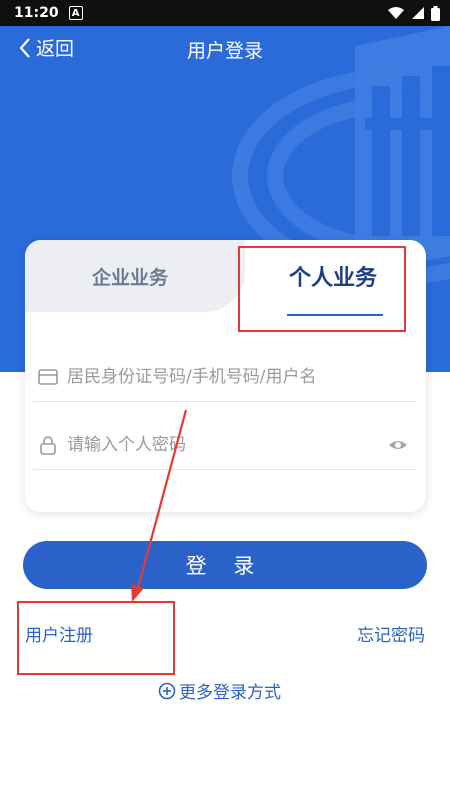  I want to click on annotation-box-register, so click(96, 638).